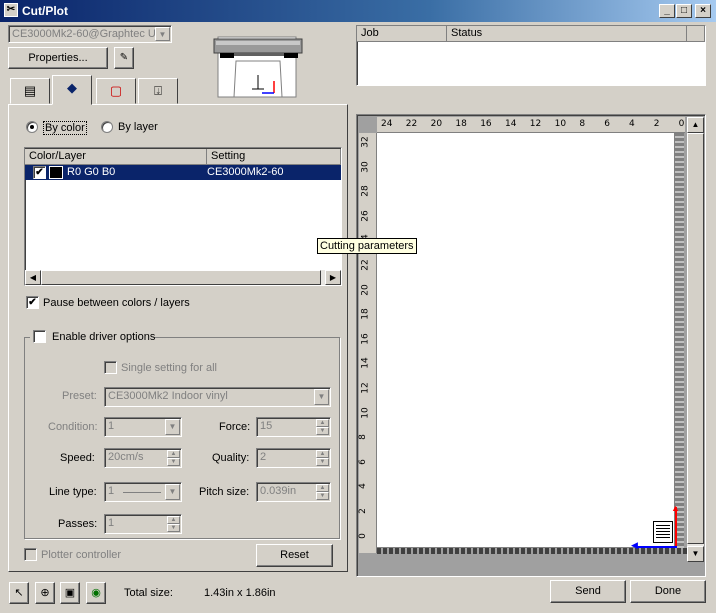  What do you see at coordinates (293, 427) in the screenshot?
I see `force-stepper: 15 ▲ ▼` at bounding box center [293, 427].